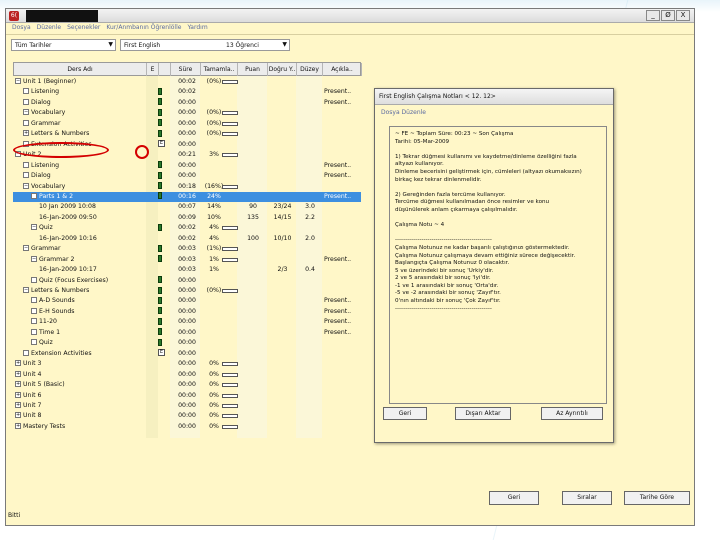  I want to click on minimize-button: _, so click(653, 15).